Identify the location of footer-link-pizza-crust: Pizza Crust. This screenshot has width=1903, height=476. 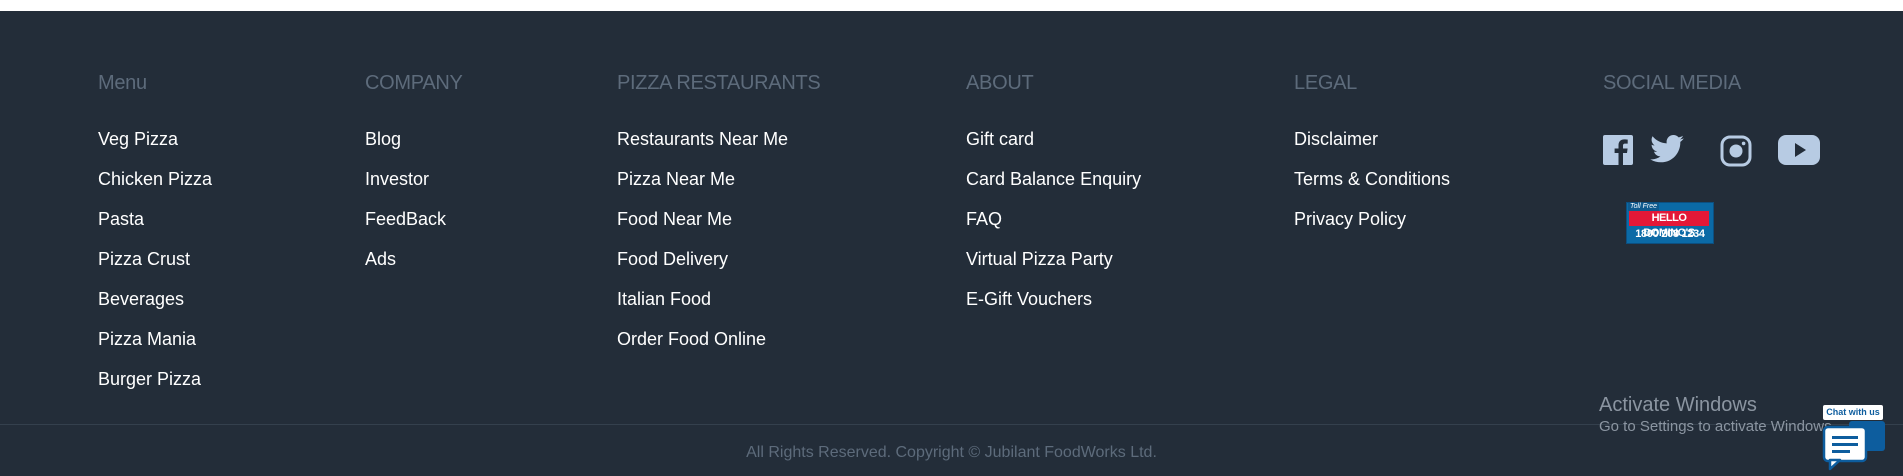
(155, 259).